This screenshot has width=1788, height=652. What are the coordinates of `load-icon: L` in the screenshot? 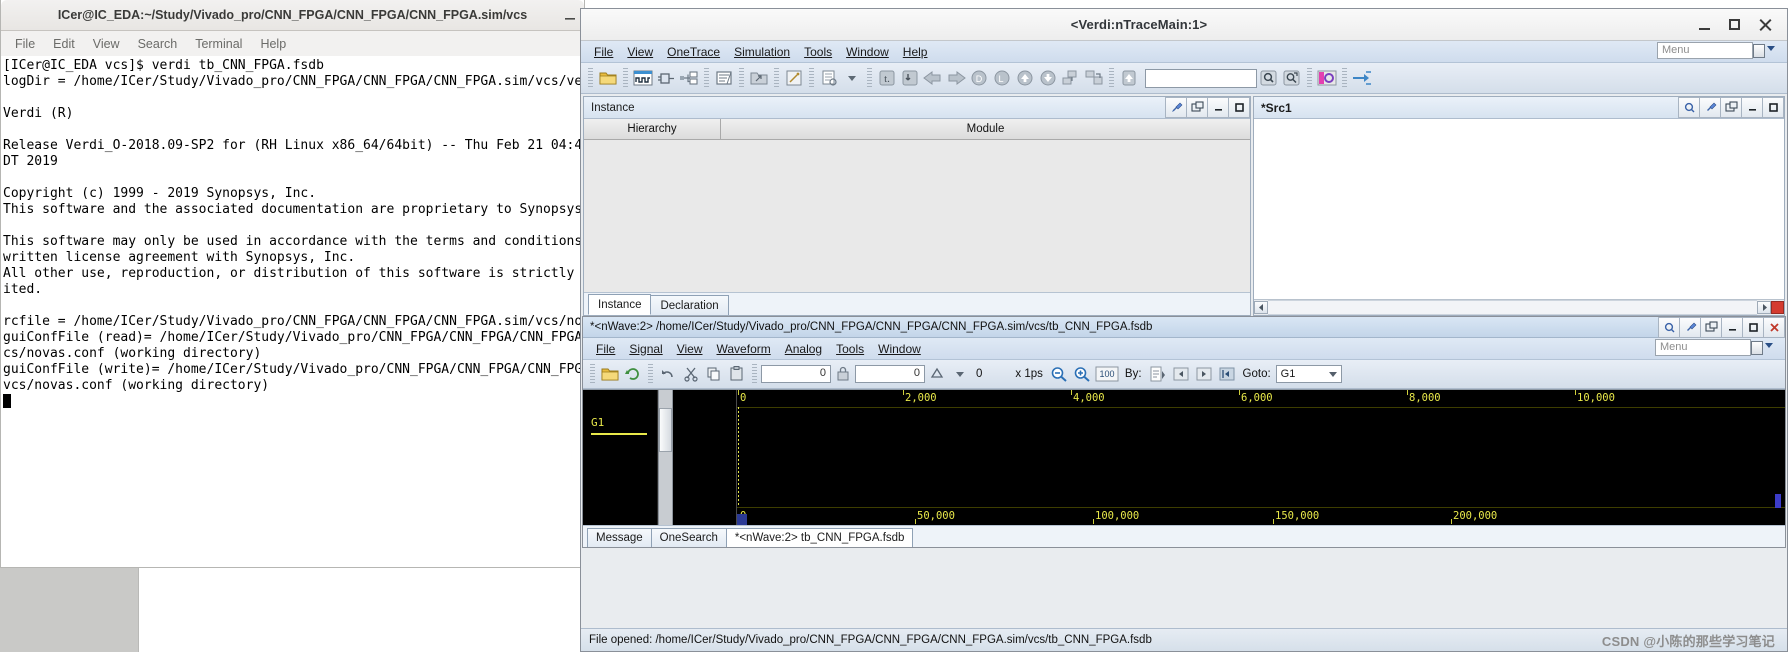 It's located at (1002, 78).